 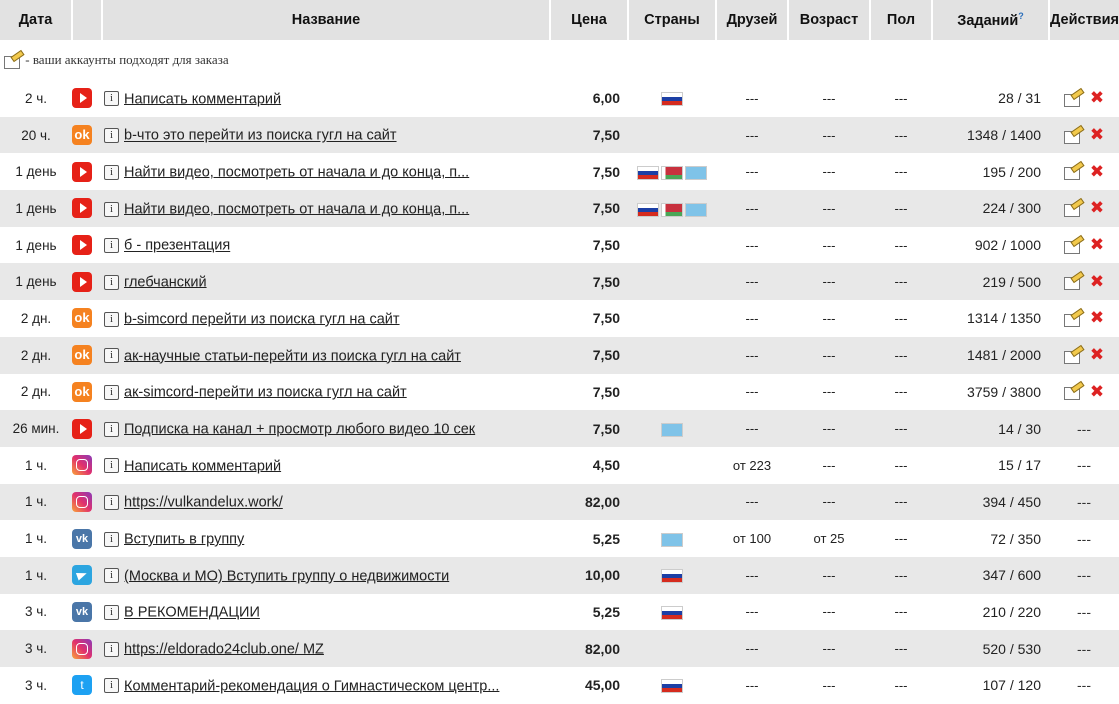 I want to click on cell-price: 7,50, so click(x=589, y=172).